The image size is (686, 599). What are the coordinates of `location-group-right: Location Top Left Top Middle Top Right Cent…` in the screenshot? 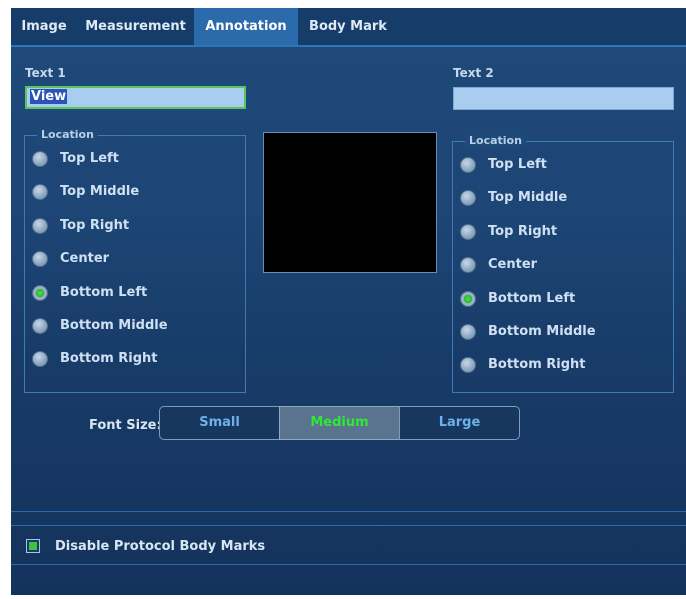 It's located at (563, 264).